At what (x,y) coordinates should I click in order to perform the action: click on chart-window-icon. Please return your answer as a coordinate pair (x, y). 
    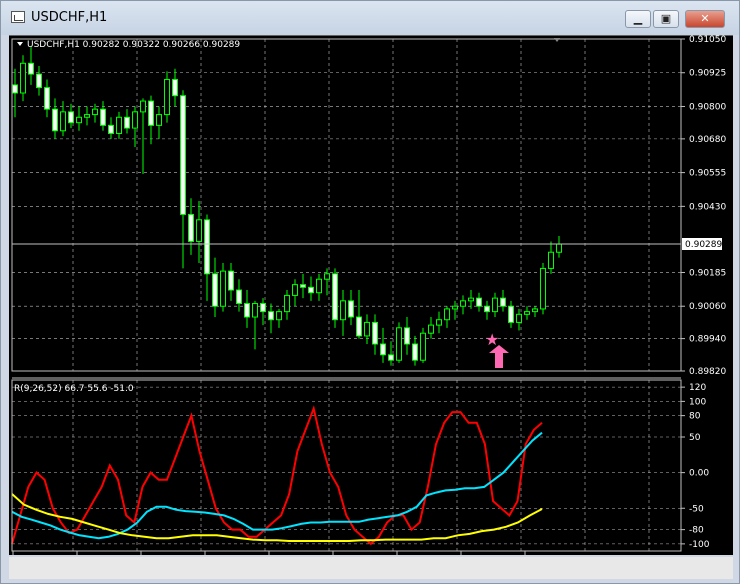
    Looking at the image, I should click on (18, 17).